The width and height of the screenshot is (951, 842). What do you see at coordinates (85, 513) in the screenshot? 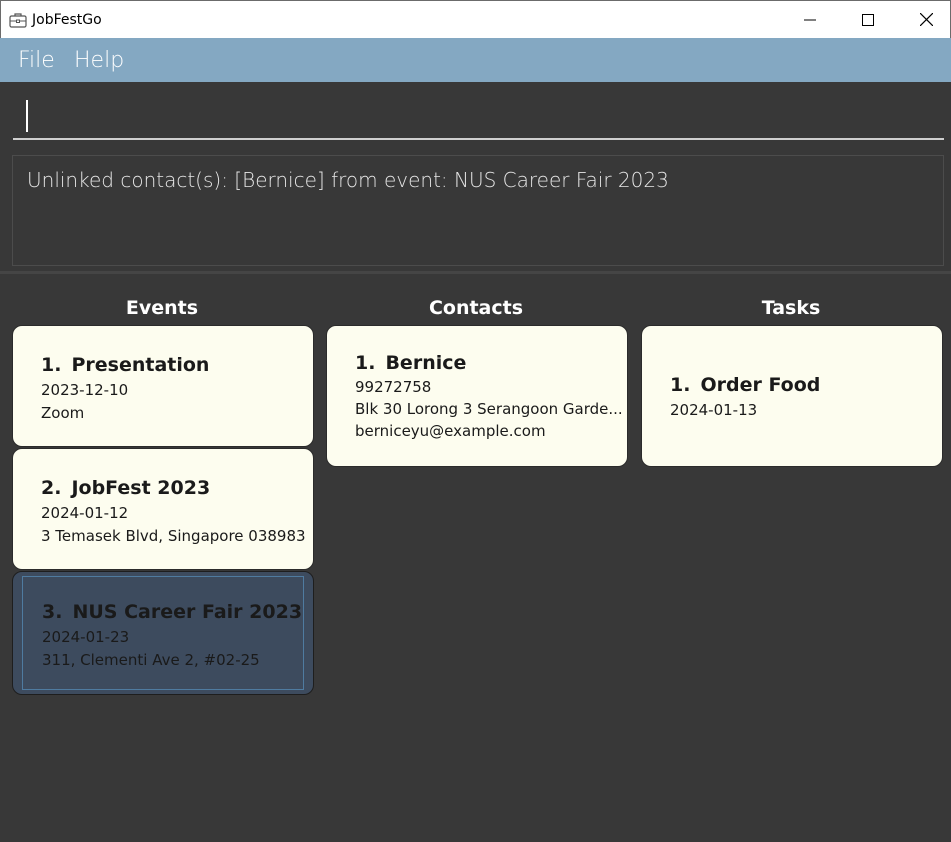
I see `event-date: 2024-01-12` at bounding box center [85, 513].